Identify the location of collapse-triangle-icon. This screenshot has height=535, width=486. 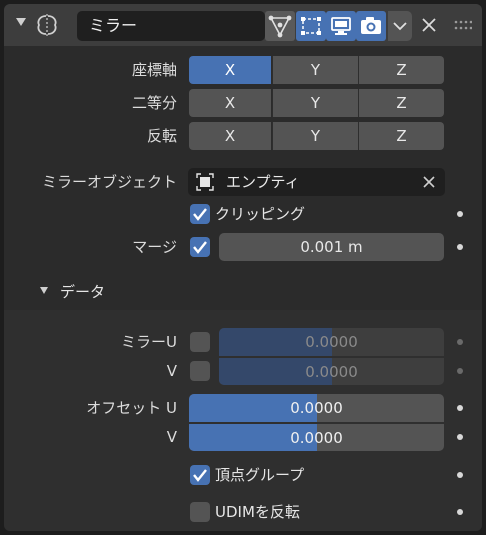
(21, 22).